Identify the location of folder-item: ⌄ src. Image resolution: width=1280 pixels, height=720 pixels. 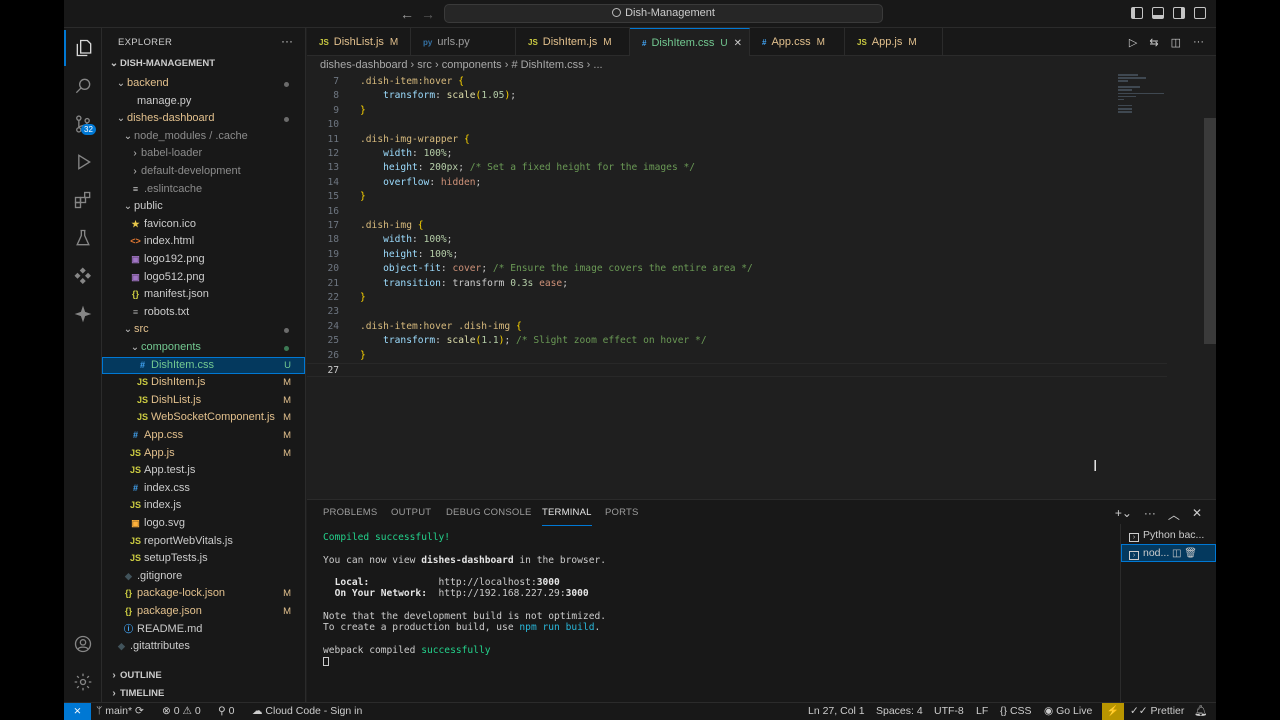
(203, 330).